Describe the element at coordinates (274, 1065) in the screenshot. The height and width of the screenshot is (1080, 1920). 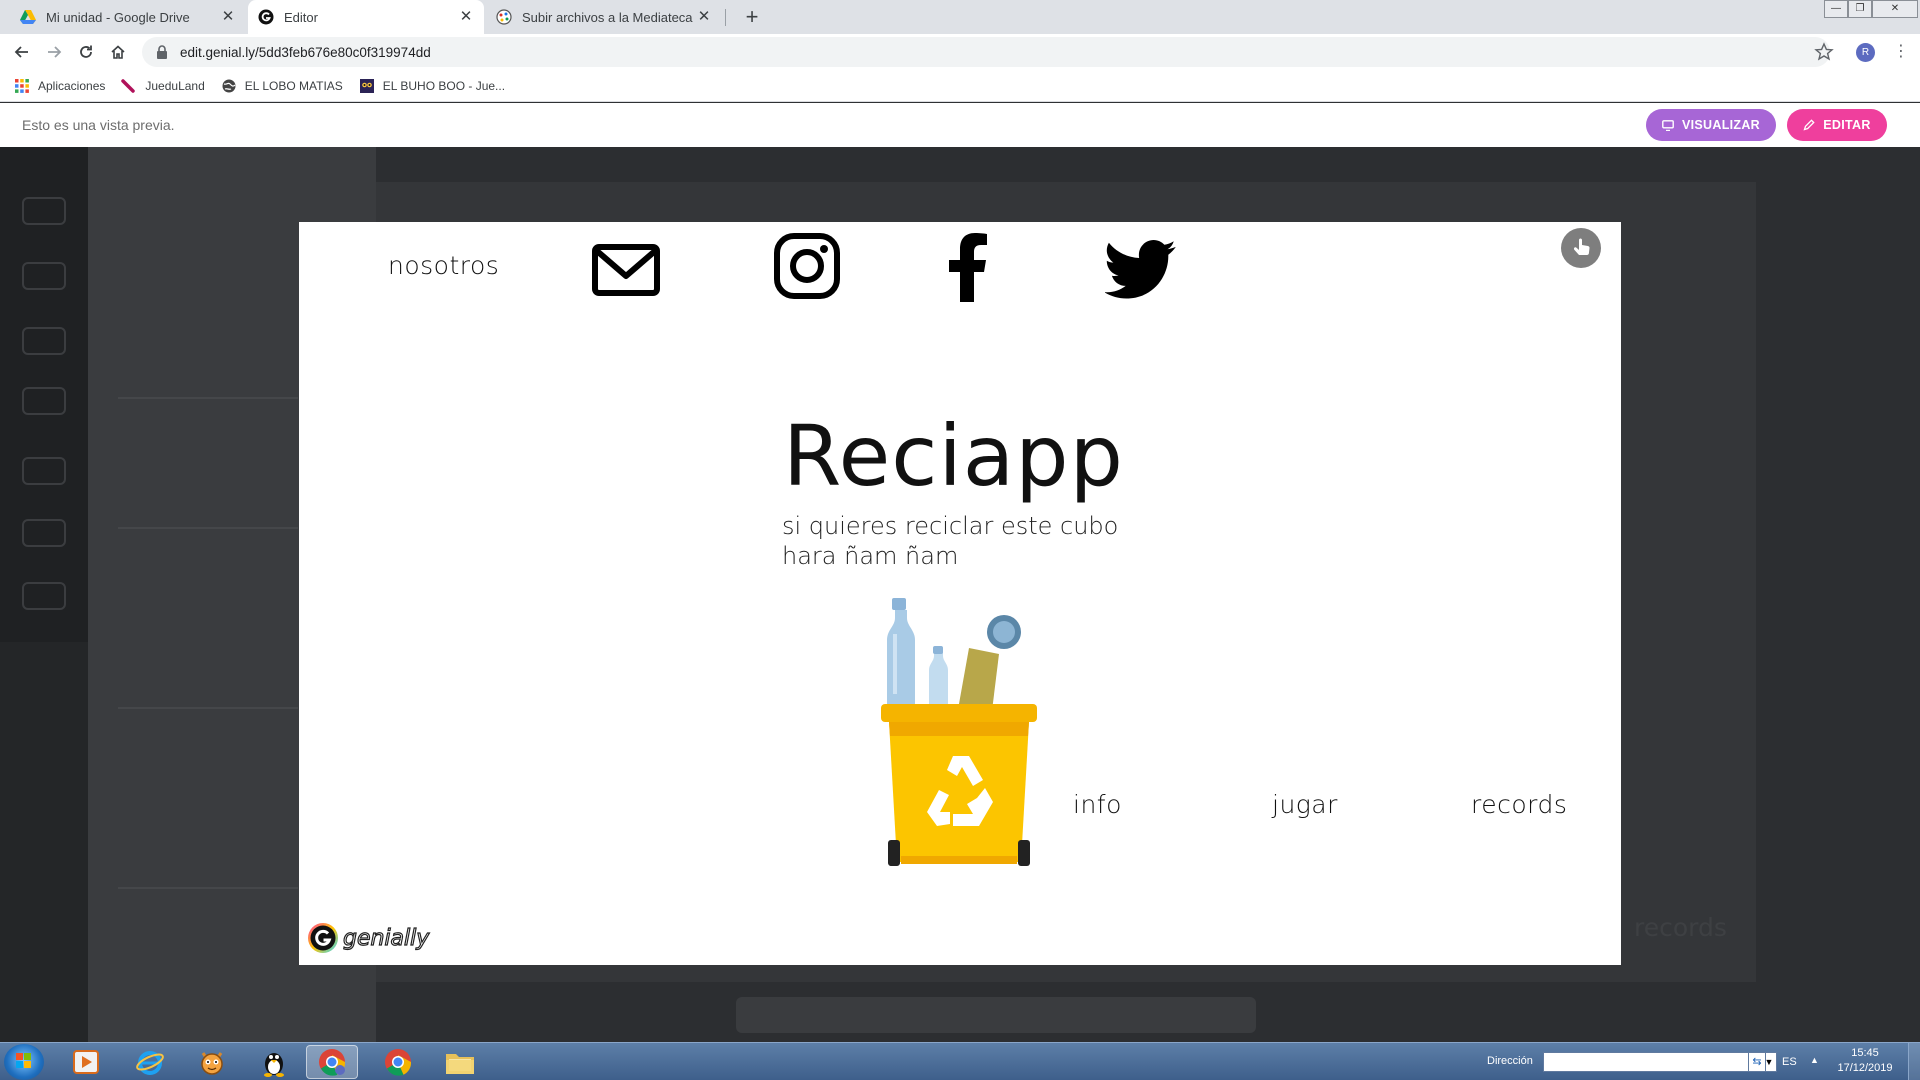
I see `linux-tux-icon` at that location.